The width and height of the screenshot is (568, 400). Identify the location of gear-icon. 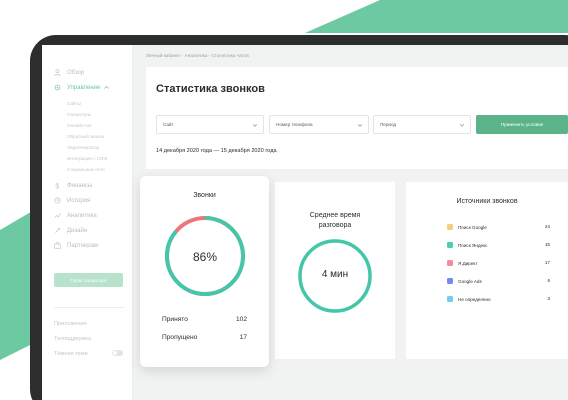
(57, 87).